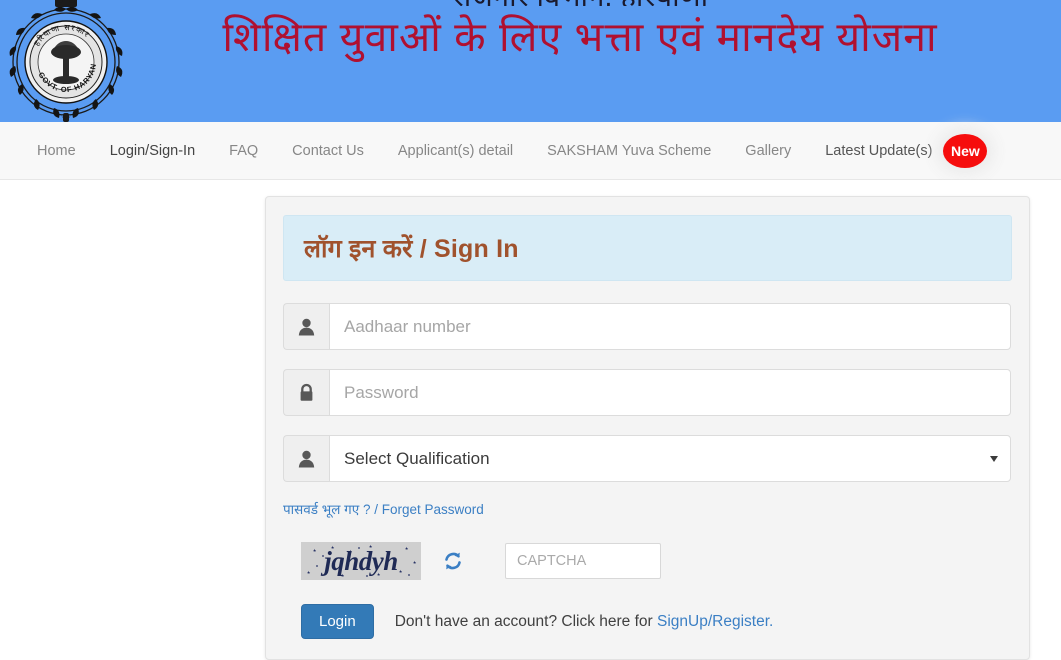 The image size is (1061, 660). Describe the element at coordinates (306, 392) in the screenshot. I see `lock-icon` at that location.